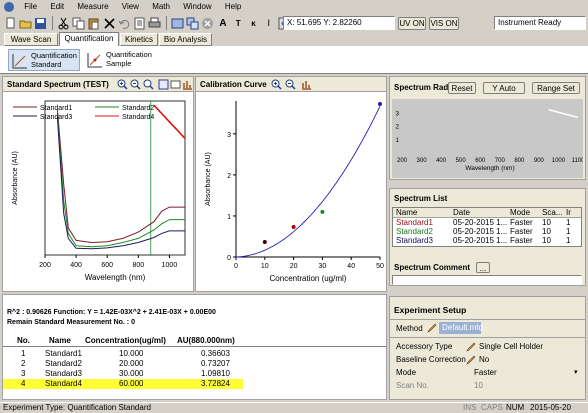 The width and height of the screenshot is (588, 413). What do you see at coordinates (30, 6) in the screenshot?
I see `menu-file: File` at bounding box center [30, 6].